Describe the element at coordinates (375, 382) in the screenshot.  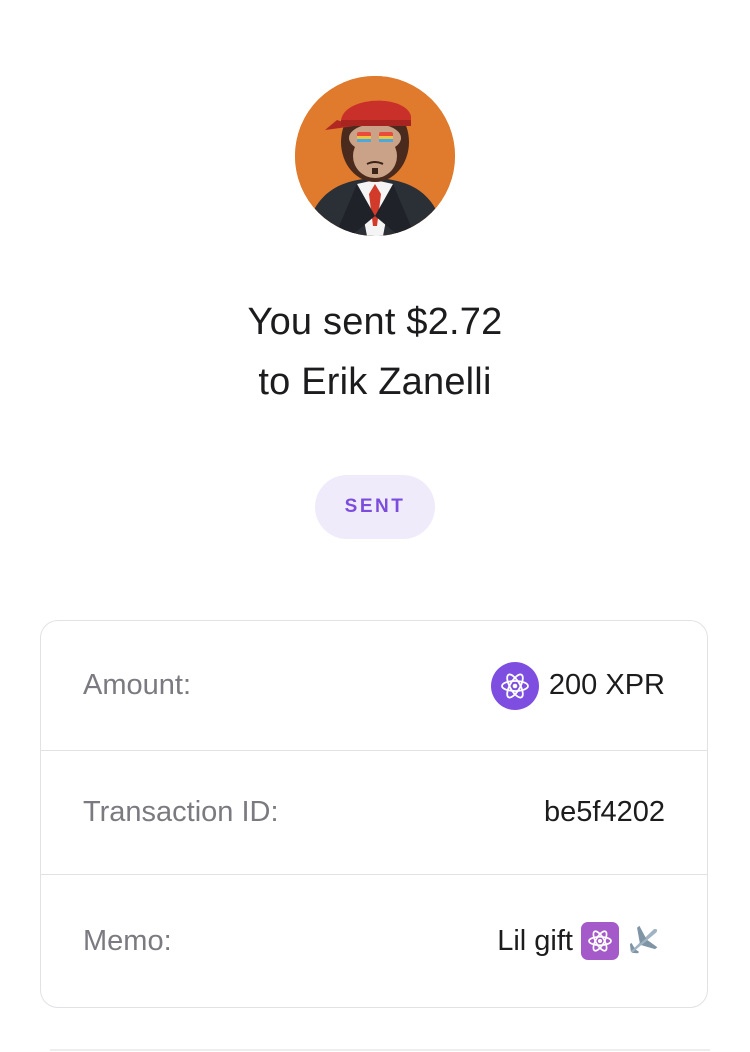
I see `headline-recipient: to Erik Zanelli` at that location.